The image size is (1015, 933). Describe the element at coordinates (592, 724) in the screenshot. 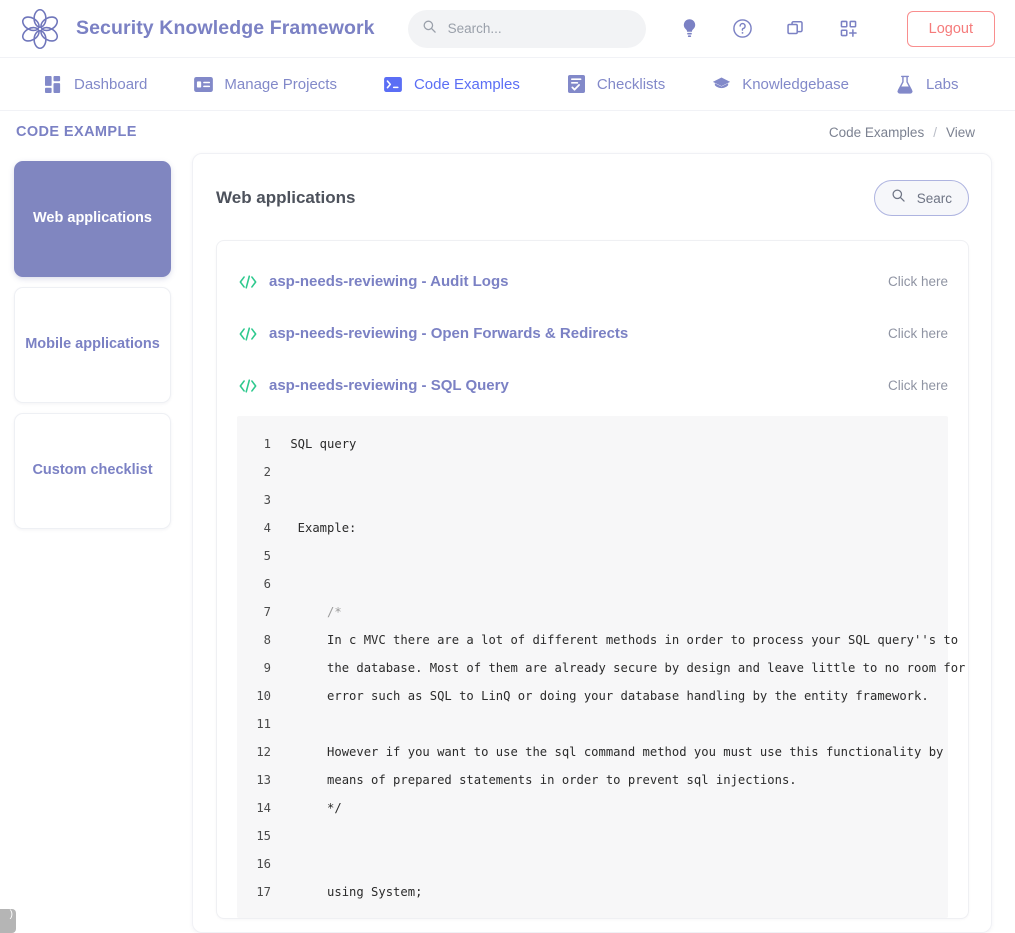

I see `code-line: 11` at that location.